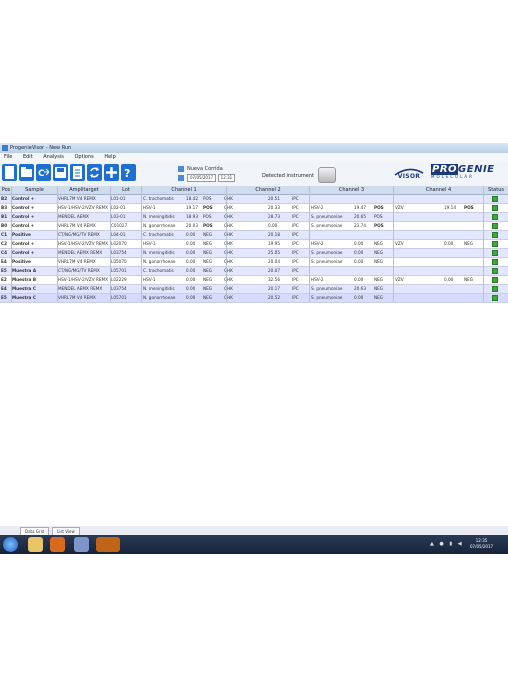  What do you see at coordinates (77, 297) in the screenshot?
I see `cell-amplitarget: VHRL7M V4 REMX` at bounding box center [77, 297].